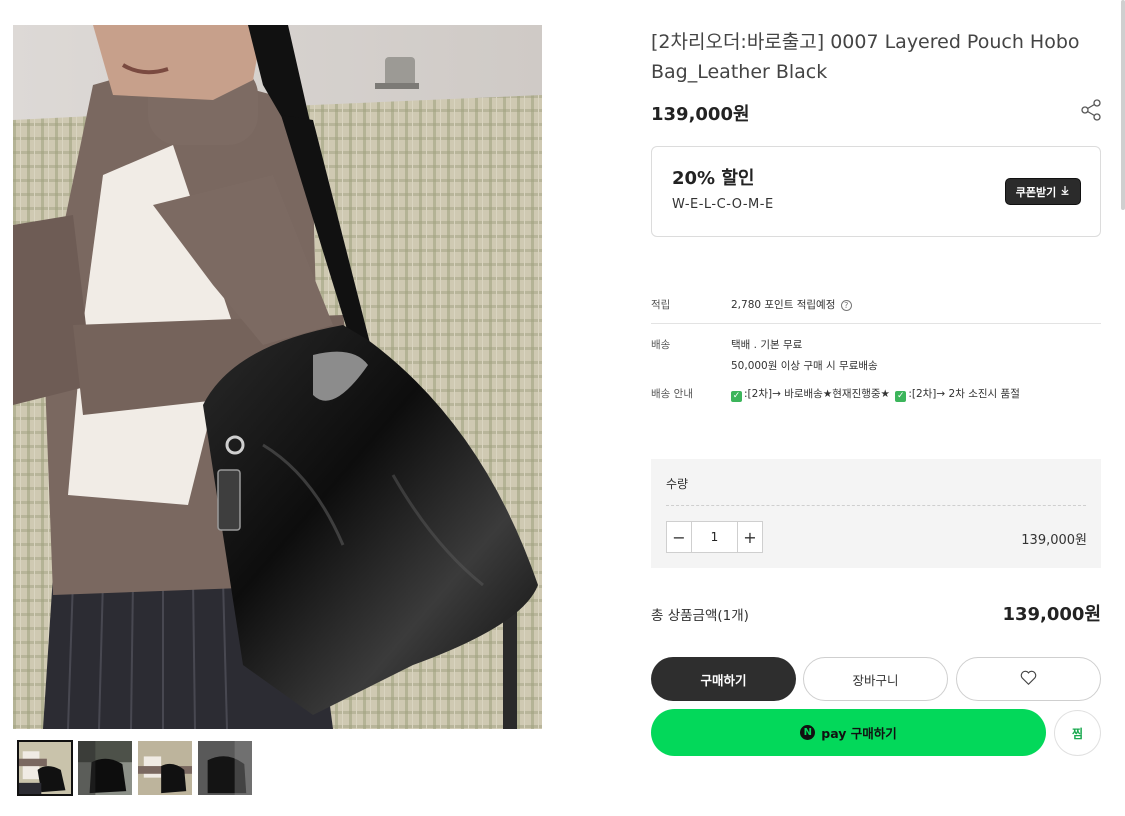  What do you see at coordinates (808, 732) in the screenshot?
I see `npay-logo-icon: N` at bounding box center [808, 732].